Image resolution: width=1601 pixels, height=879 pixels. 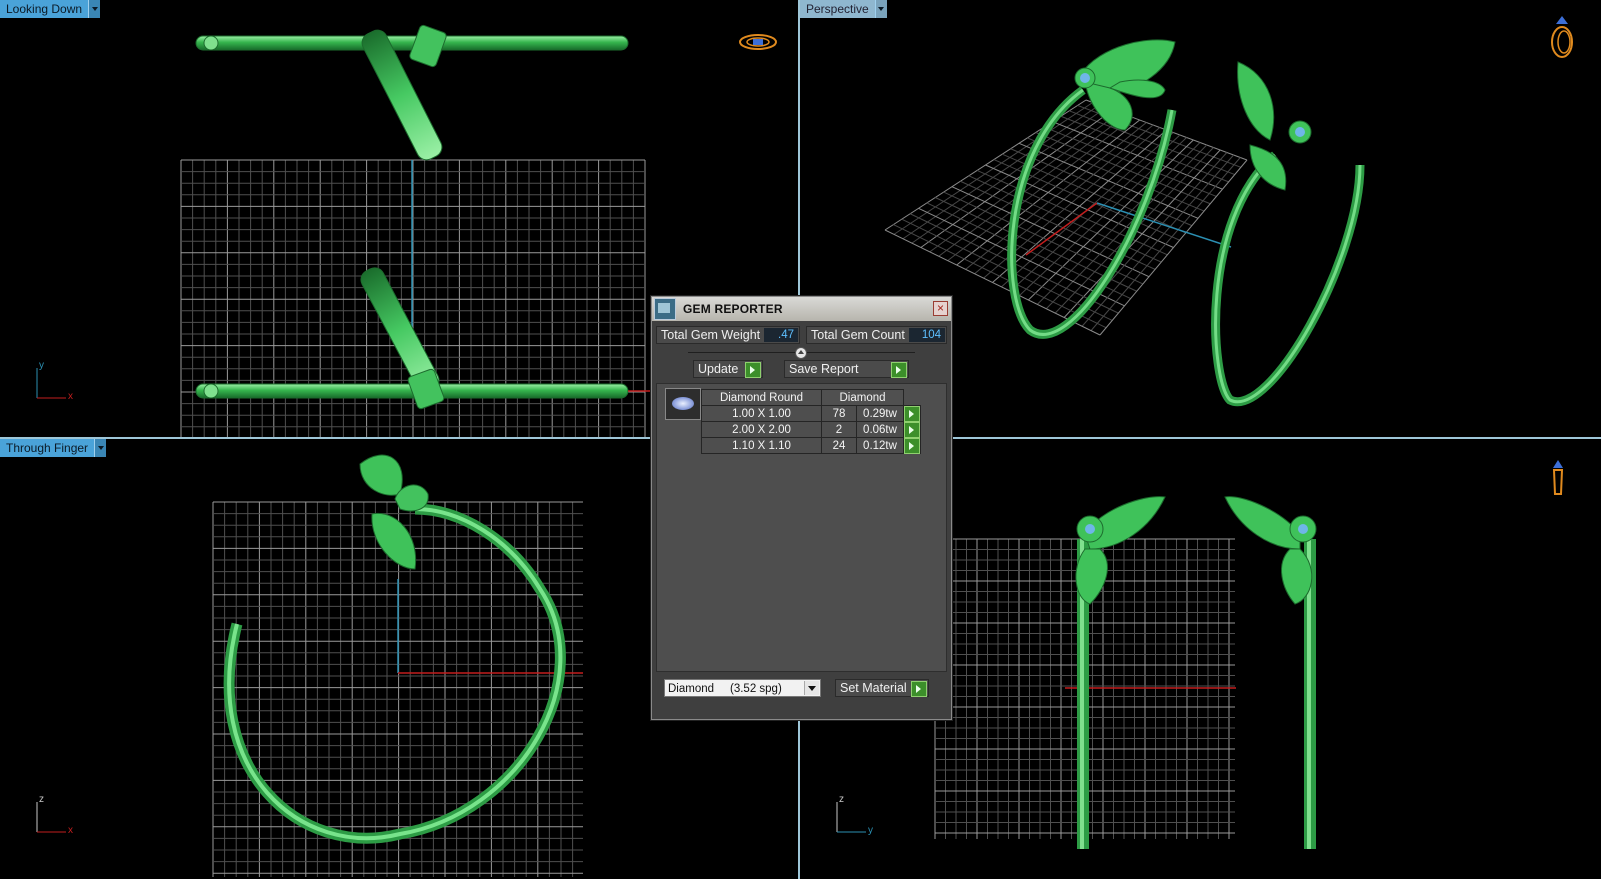 I want to click on total-count-field: Total Gem Count 104, so click(x=876, y=335).